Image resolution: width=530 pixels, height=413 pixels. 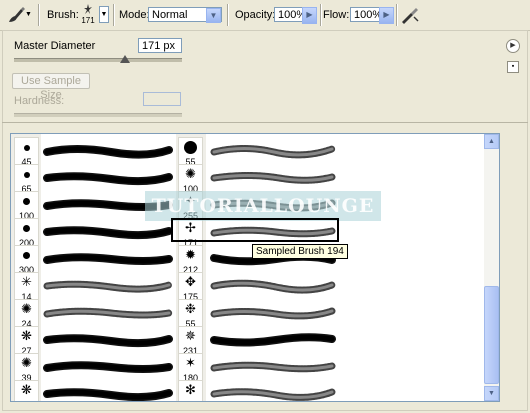 I want to click on brush-preview-icon, so click(x=88, y=9).